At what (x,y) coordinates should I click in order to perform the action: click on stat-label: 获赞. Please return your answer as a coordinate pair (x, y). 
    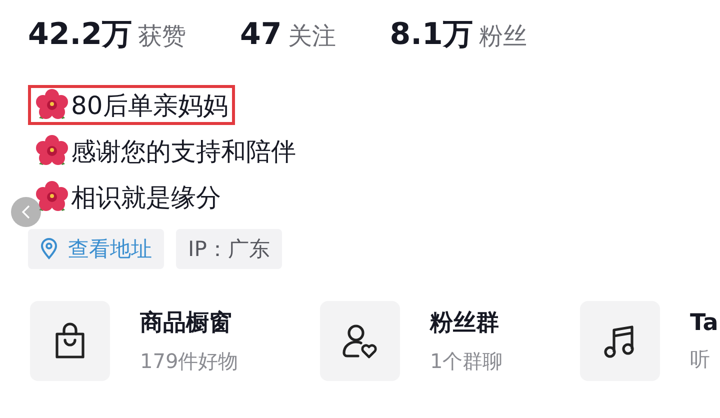
    Looking at the image, I should click on (162, 36).